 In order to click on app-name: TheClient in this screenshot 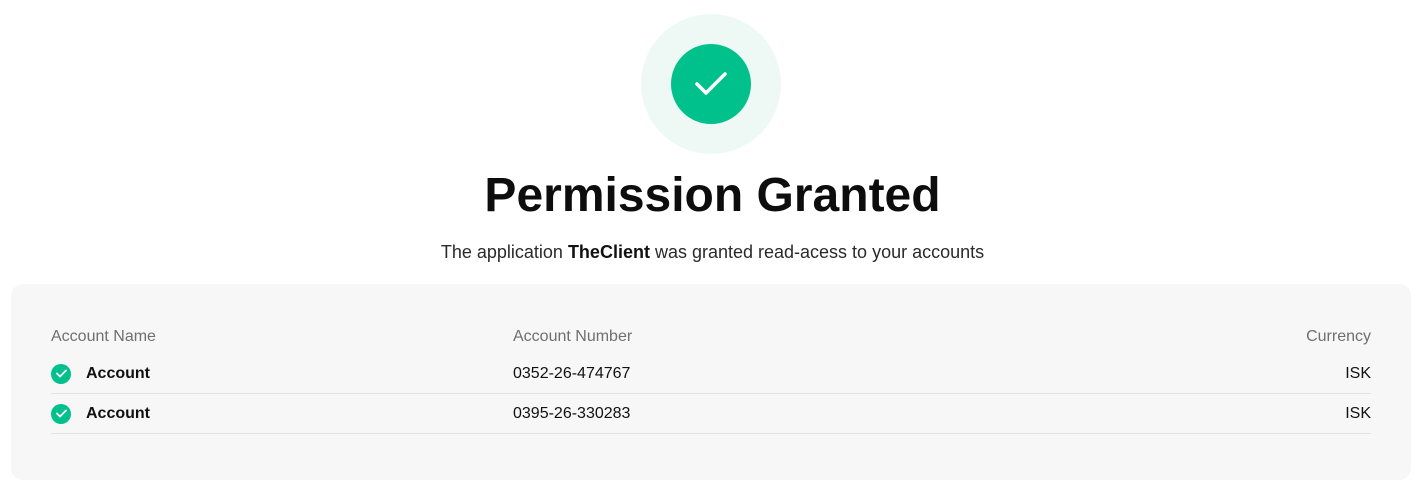, I will do `click(608, 252)`.